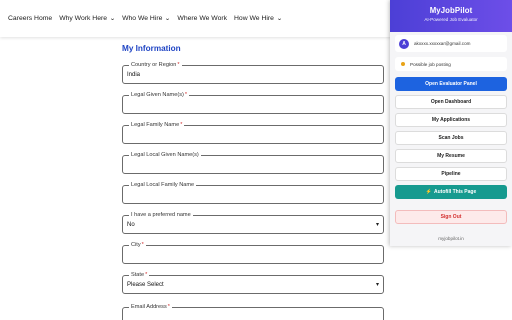  What do you see at coordinates (428, 192) in the screenshot?
I see `lightning-icon: ⚡` at bounding box center [428, 192].